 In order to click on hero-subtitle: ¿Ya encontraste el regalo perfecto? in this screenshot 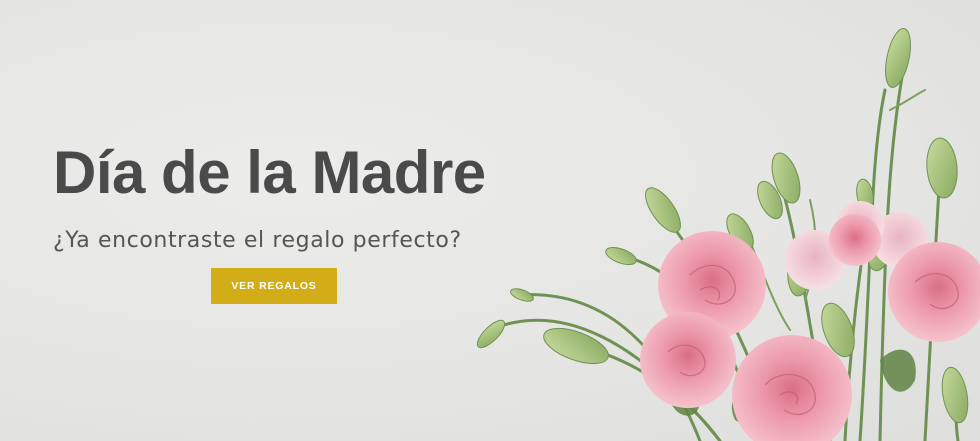, I will do `click(257, 240)`.